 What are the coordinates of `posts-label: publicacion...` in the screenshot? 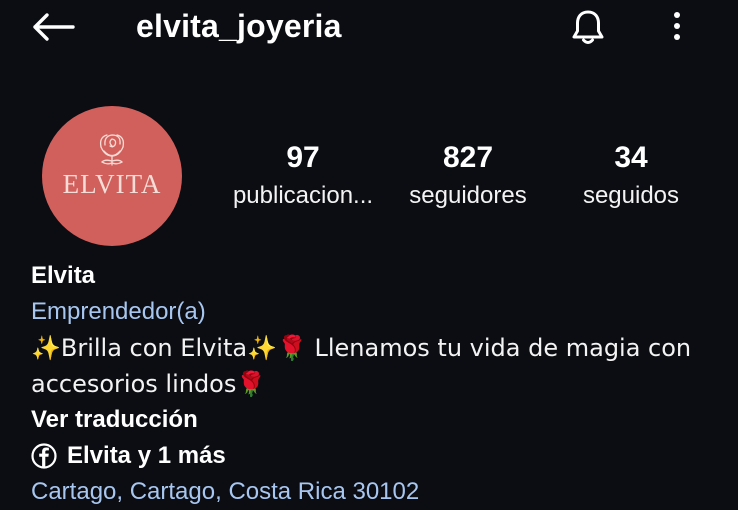 It's located at (303, 195).